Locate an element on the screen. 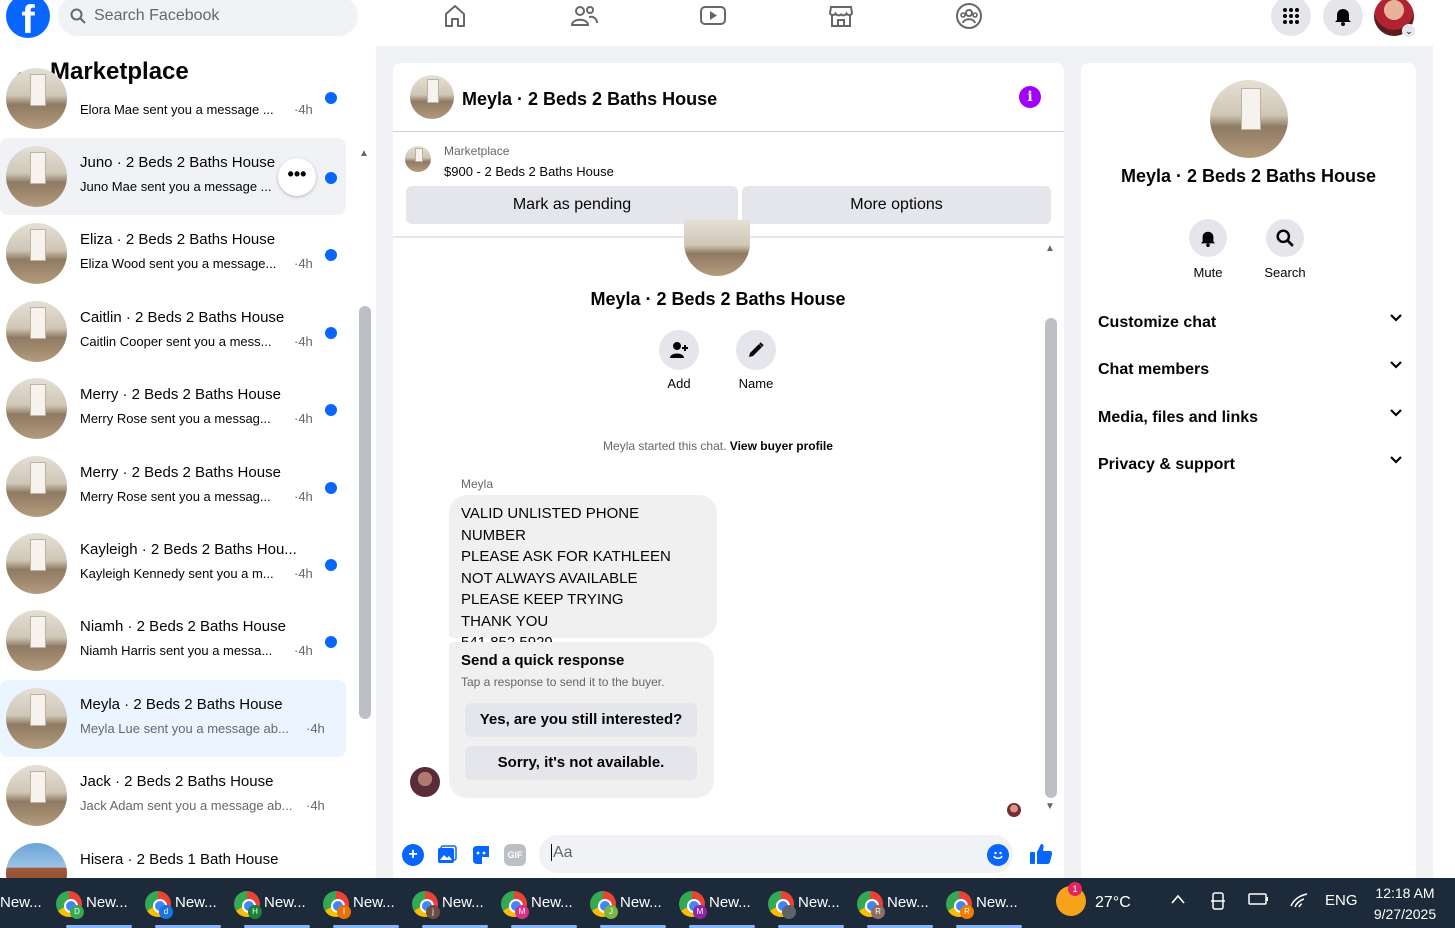 The height and width of the screenshot is (928, 1455). mark-as-pending-button: Mark as pending is located at coordinates (572, 205).